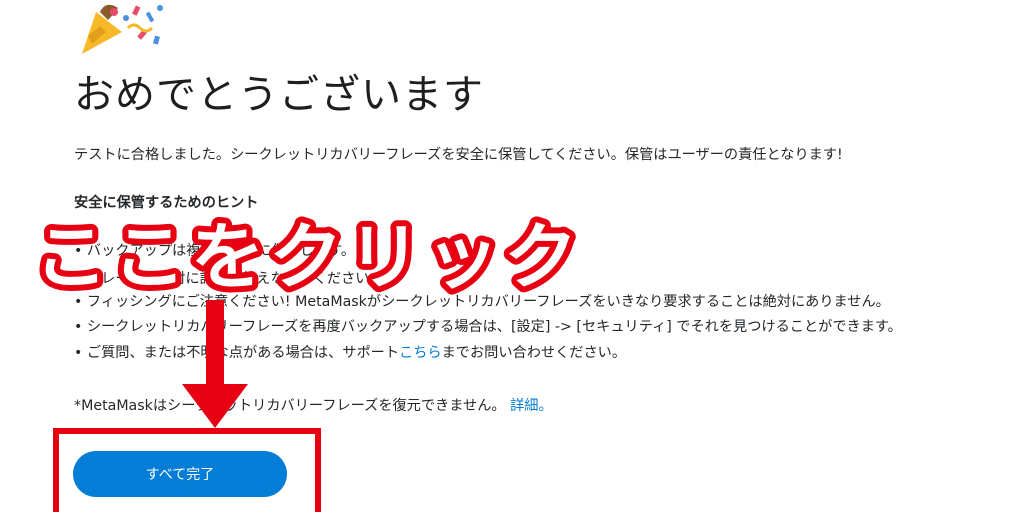 This screenshot has height=512, width=1024. Describe the element at coordinates (420, 353) in the screenshot. I see `support-link: こちら` at that location.